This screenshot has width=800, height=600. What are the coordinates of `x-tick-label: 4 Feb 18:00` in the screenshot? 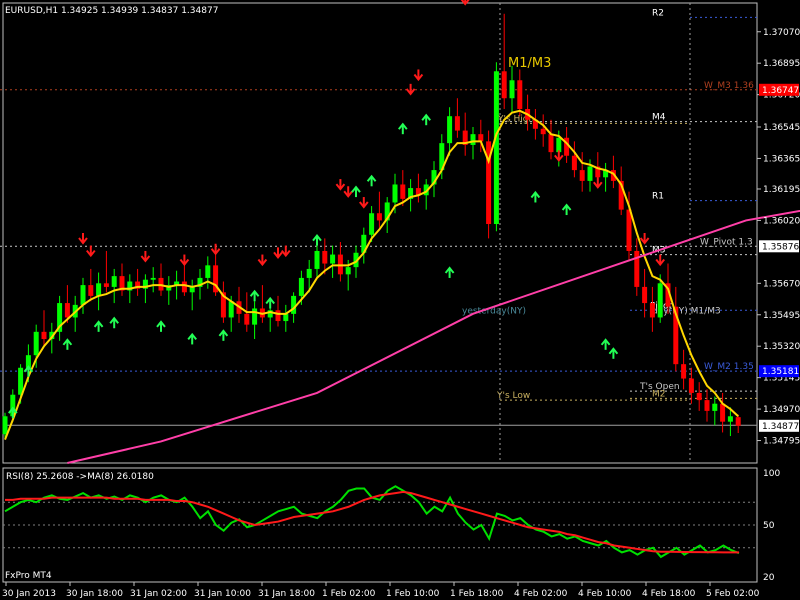 It's located at (669, 594).